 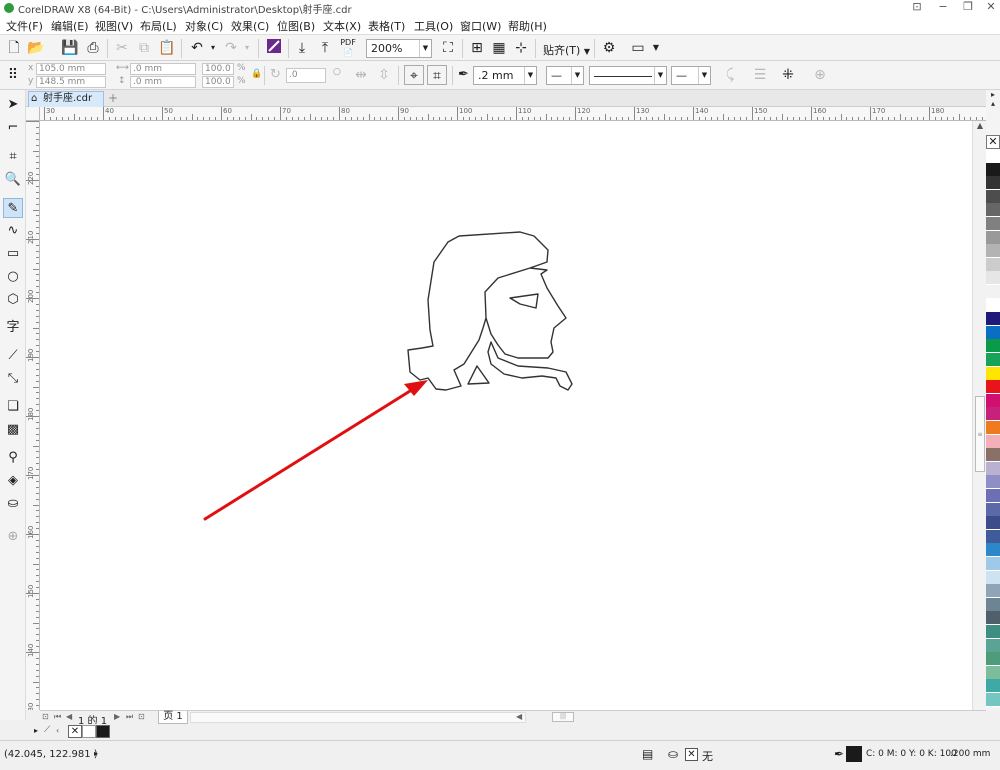 I want to click on interactive-fill-icon: ◈, so click(x=13, y=481).